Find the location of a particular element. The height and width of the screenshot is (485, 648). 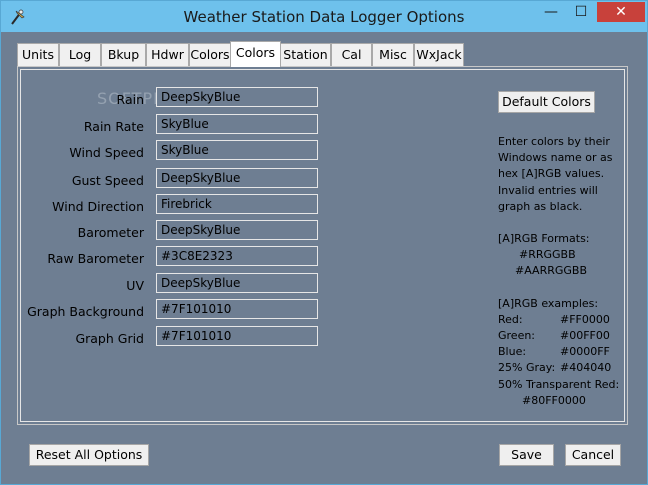

example-name: Blue: is located at coordinates (512, 352).